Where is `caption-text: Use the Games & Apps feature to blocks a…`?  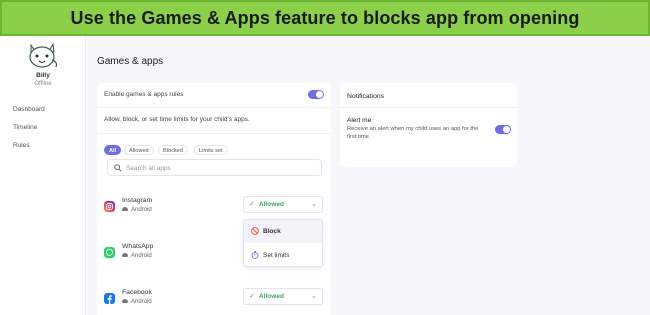
caption-text: Use the Games & Apps feature to blocks a… is located at coordinates (325, 17).